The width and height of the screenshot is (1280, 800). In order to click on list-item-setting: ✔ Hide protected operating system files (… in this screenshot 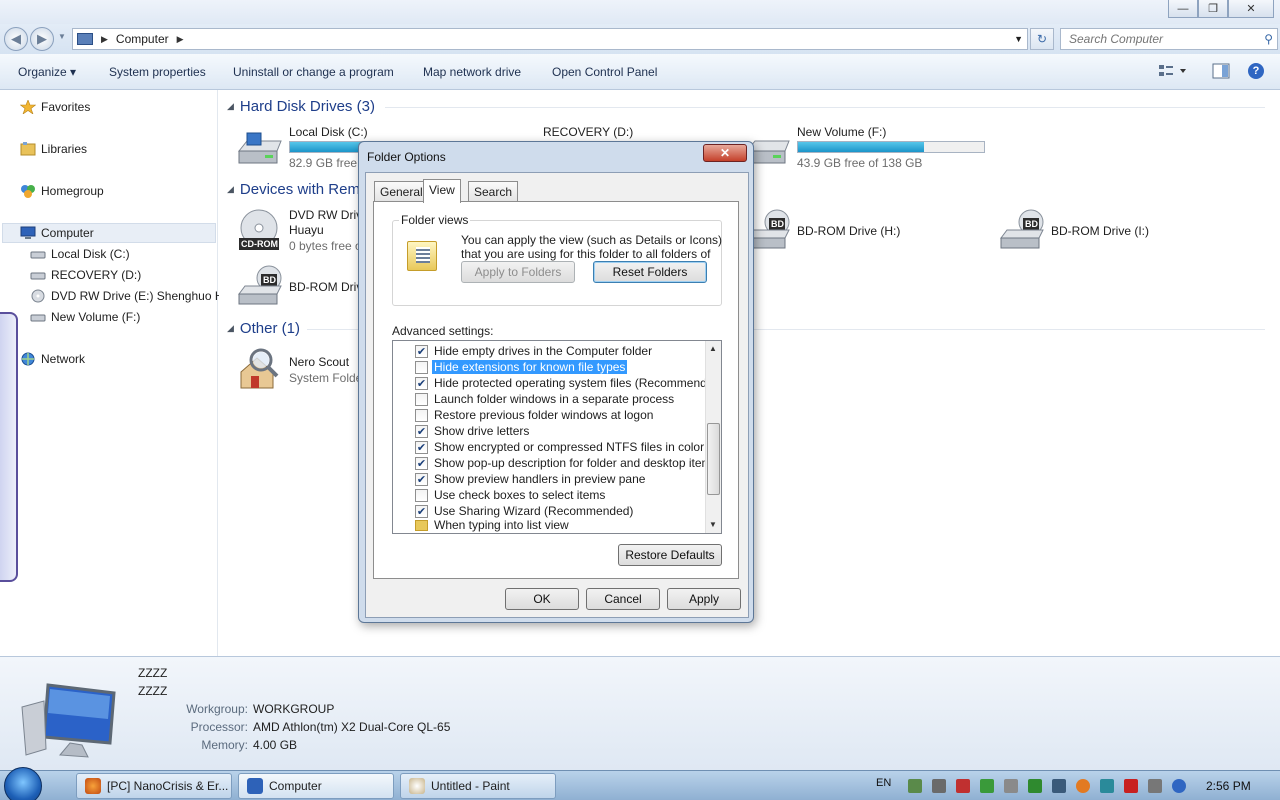, I will do `click(568, 383)`.